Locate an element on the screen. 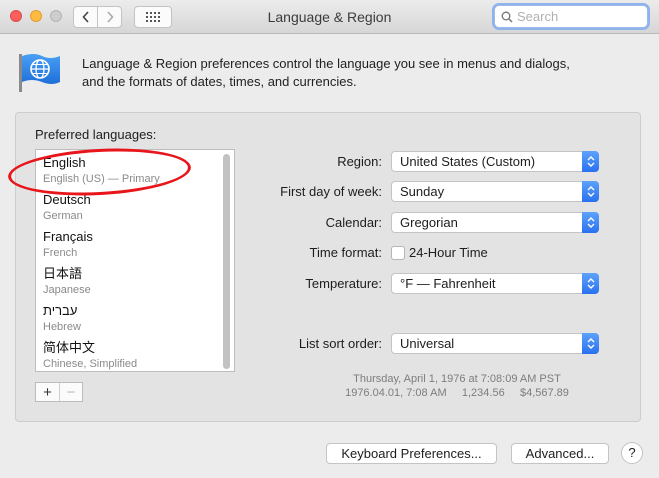 This screenshot has height=478, width=659. calendar-value: Gregorian is located at coordinates (429, 222).